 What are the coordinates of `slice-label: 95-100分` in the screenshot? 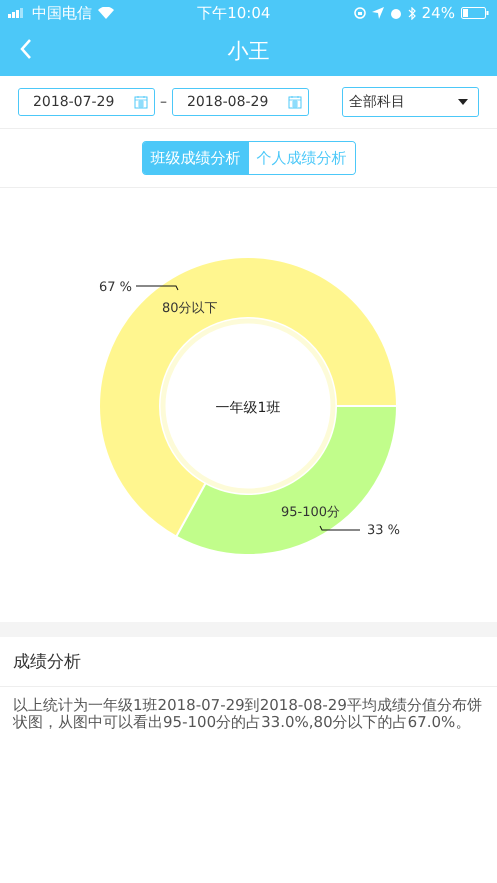 It's located at (310, 512).